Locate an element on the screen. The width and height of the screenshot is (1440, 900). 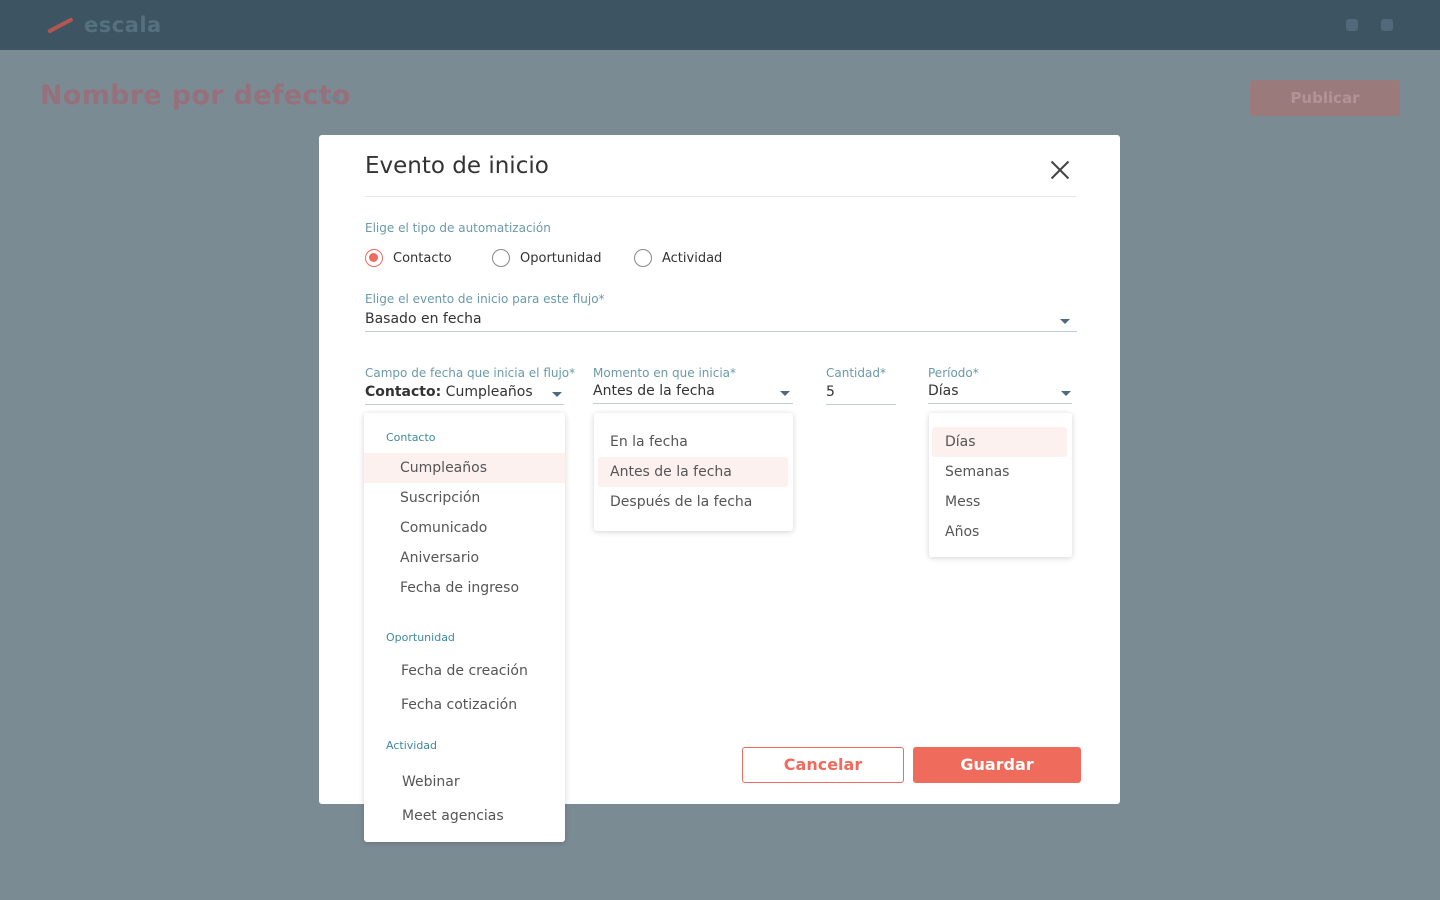
date-field-value: Contacto: Cumpleaños is located at coordinates (449, 392).